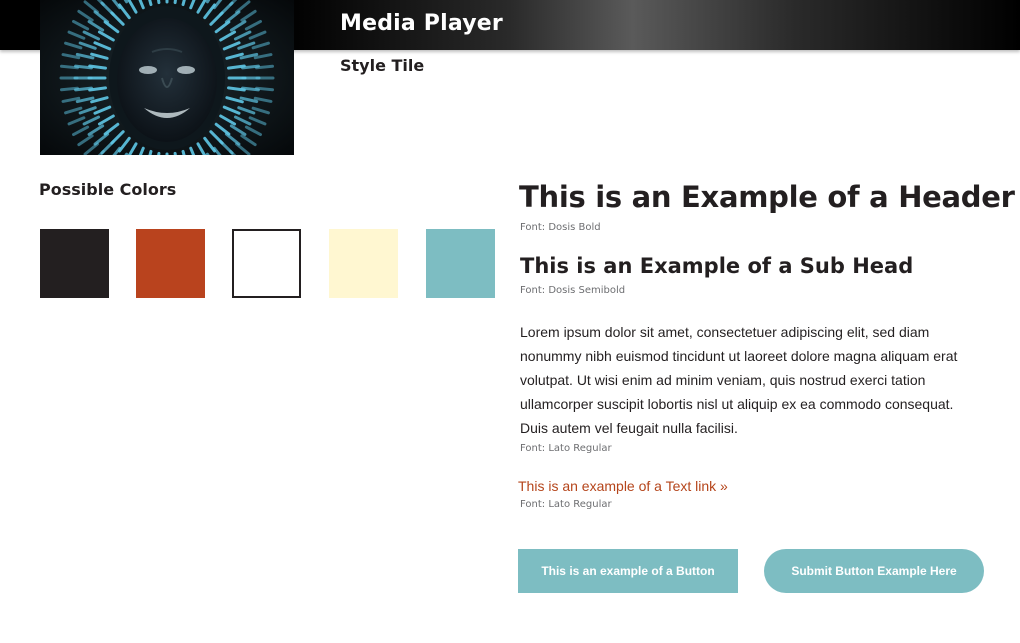  What do you see at coordinates (767, 197) in the screenshot?
I see `header-example: This is an Example of a Header` at bounding box center [767, 197].